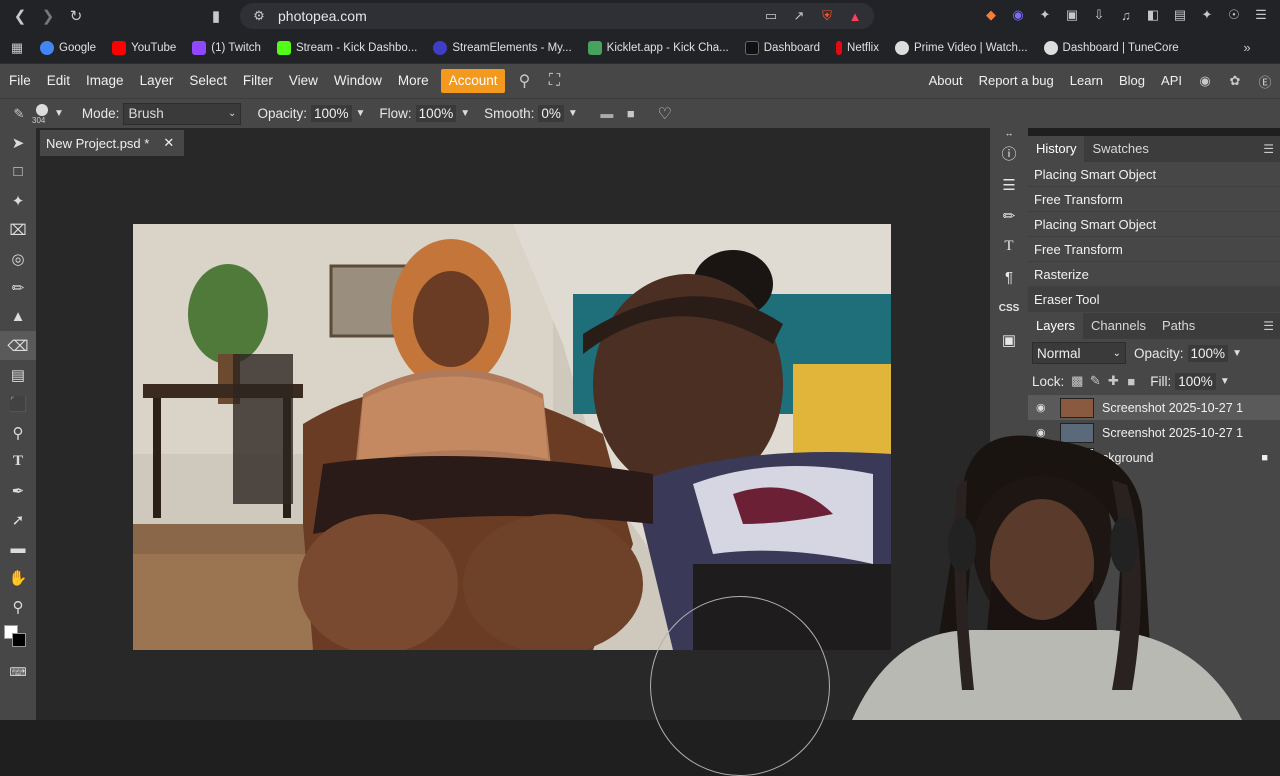  What do you see at coordinates (436, 113) in the screenshot?
I see `flow-field: 100%` at bounding box center [436, 113].